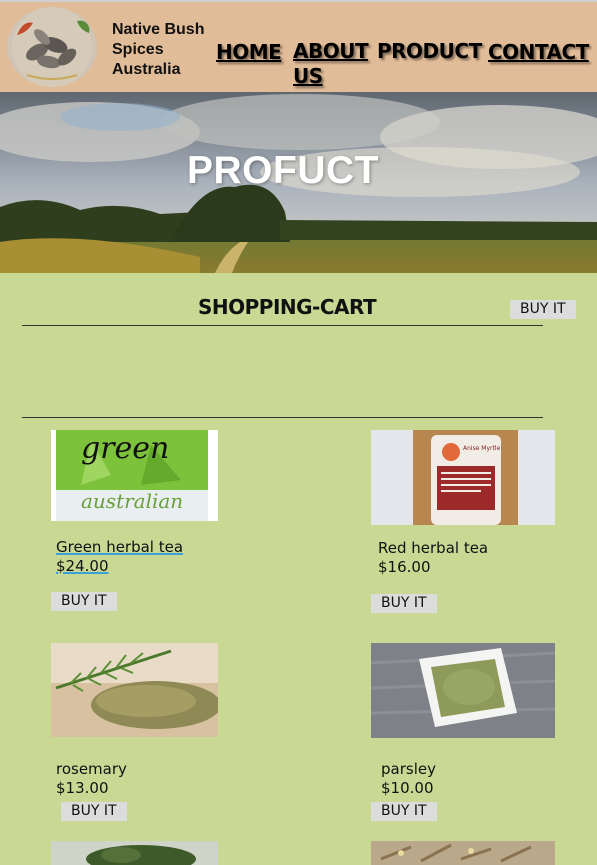 This screenshot has width=597, height=865. I want to click on product-name: Green herbal tea, so click(119, 547).